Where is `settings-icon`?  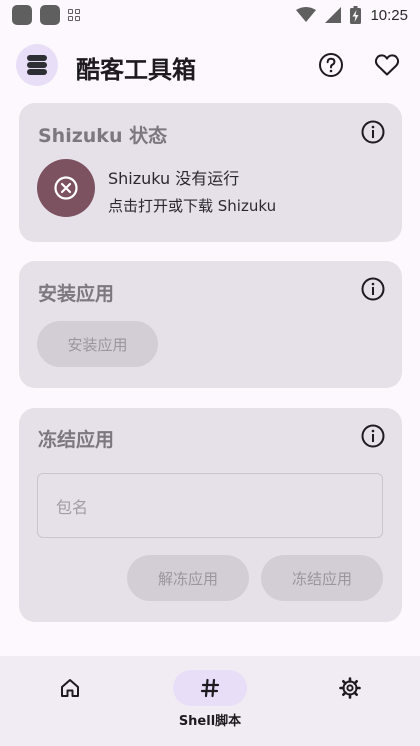 settings-icon is located at coordinates (350, 688).